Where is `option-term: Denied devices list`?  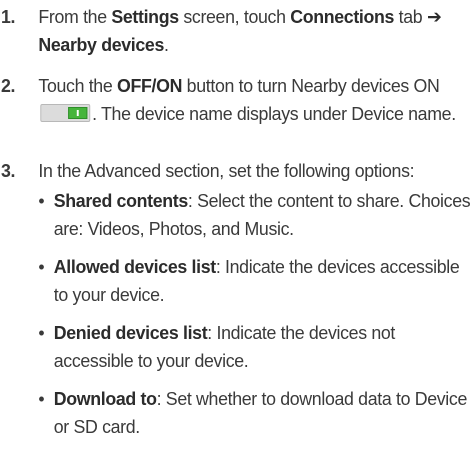
option-term: Denied devices list is located at coordinates (130, 332).